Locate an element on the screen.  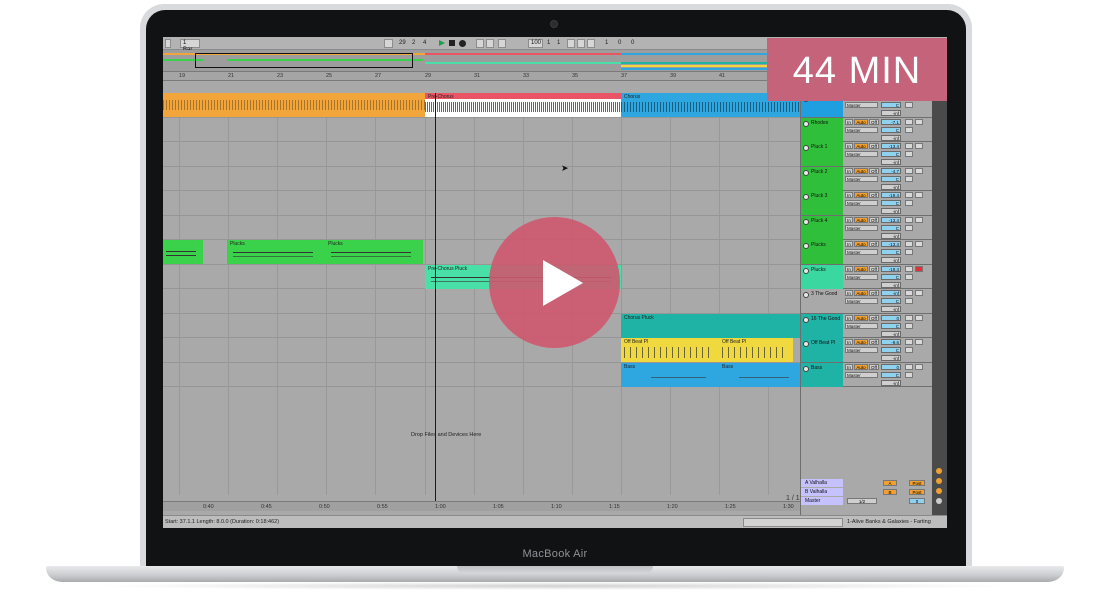
send-label: B is located at coordinates (890, 492).